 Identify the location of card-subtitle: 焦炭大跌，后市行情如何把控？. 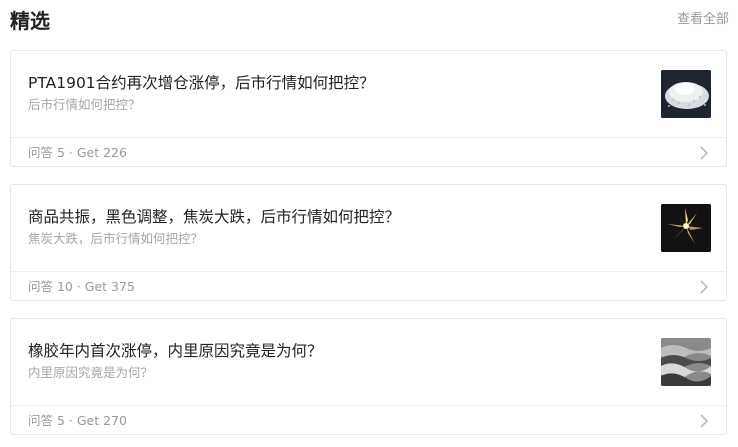
(116, 238).